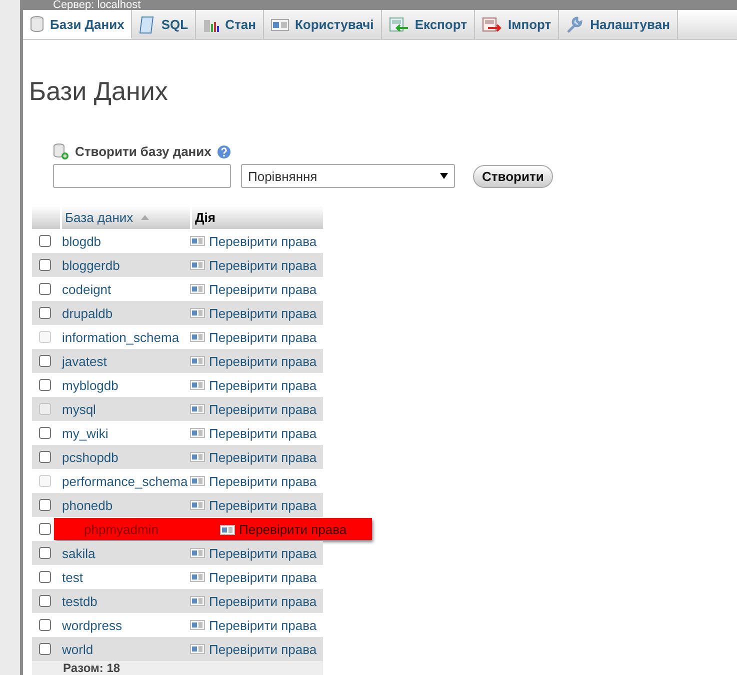  Describe the element at coordinates (230, 24) in the screenshot. I see `nav-tab: Стан` at that location.